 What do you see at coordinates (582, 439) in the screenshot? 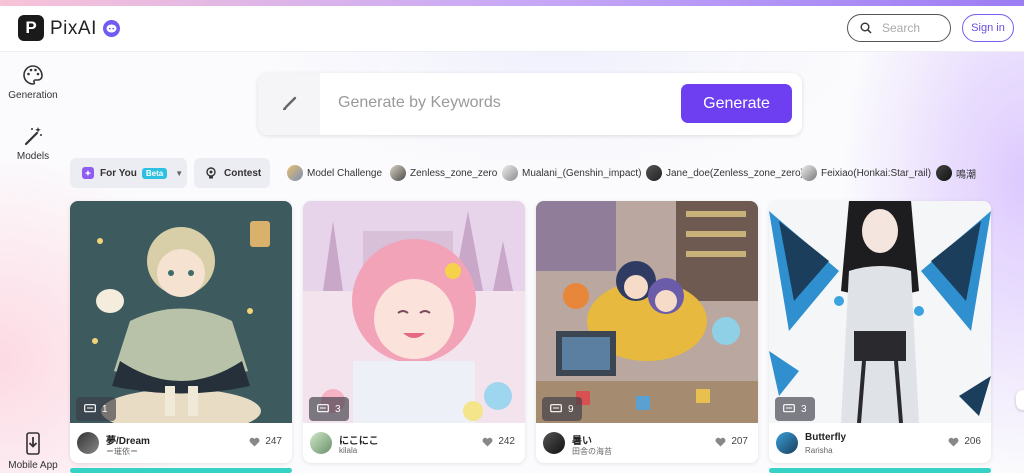
I see `author-name: 暑い` at bounding box center [582, 439].